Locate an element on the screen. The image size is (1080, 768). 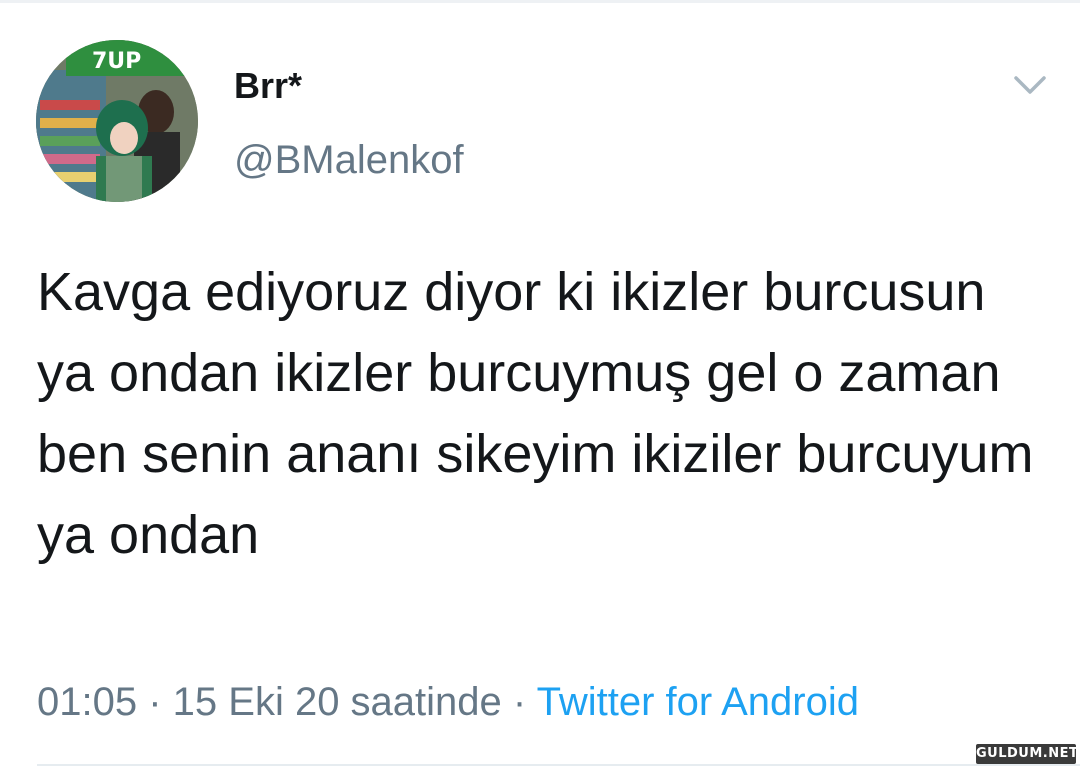
avatar: 7UP is located at coordinates (117, 121).